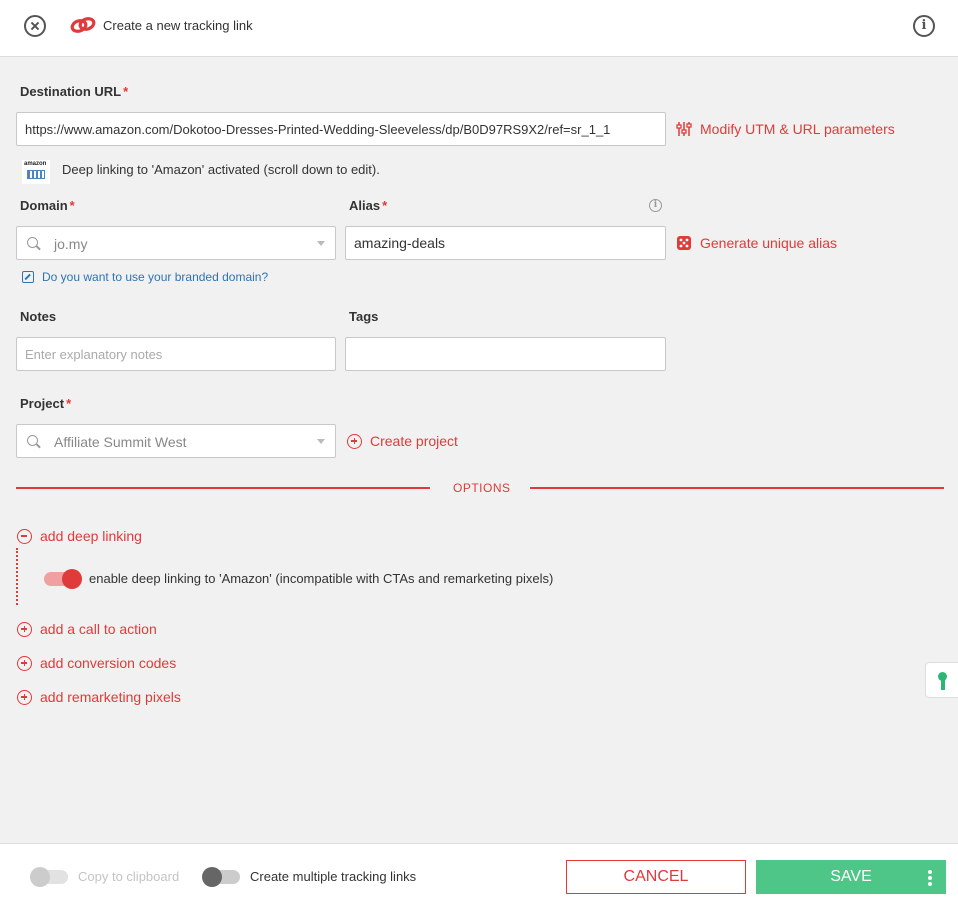 The height and width of the screenshot is (905, 958). I want to click on tags-input, so click(505, 354).